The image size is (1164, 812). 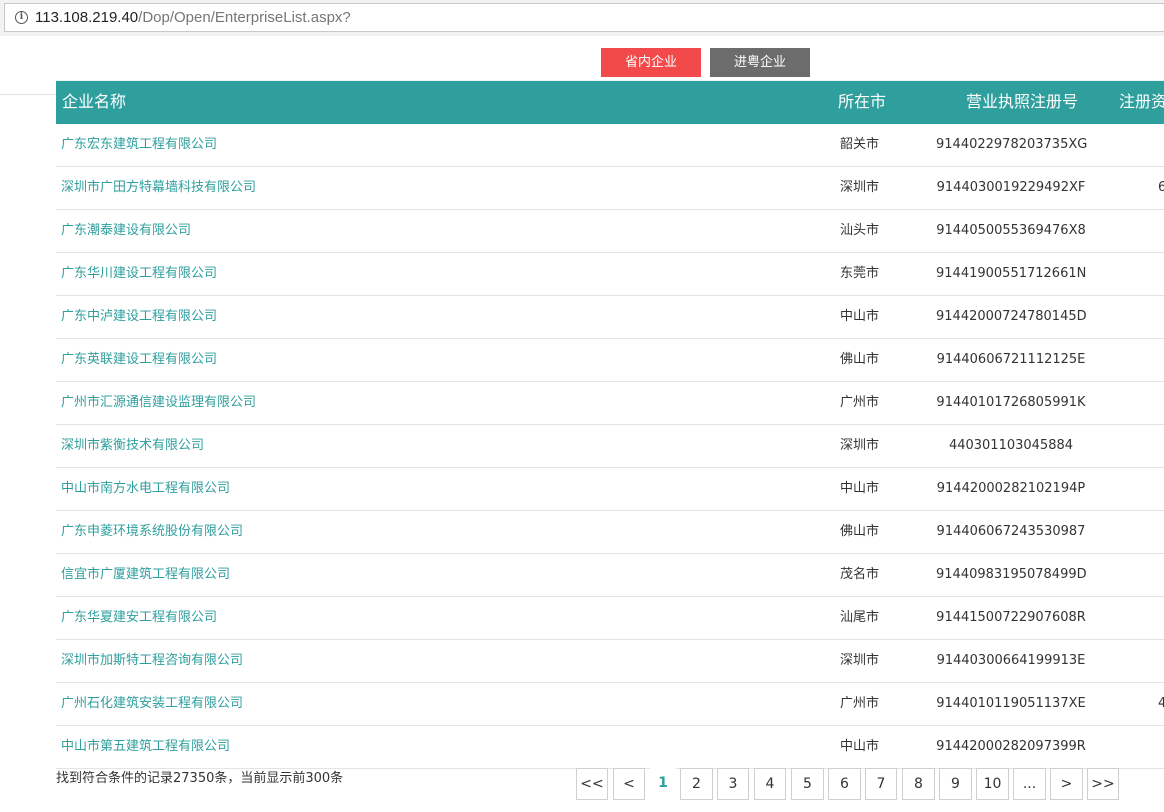 What do you see at coordinates (592, 784) in the screenshot?
I see `pager-first-button: <<` at bounding box center [592, 784].